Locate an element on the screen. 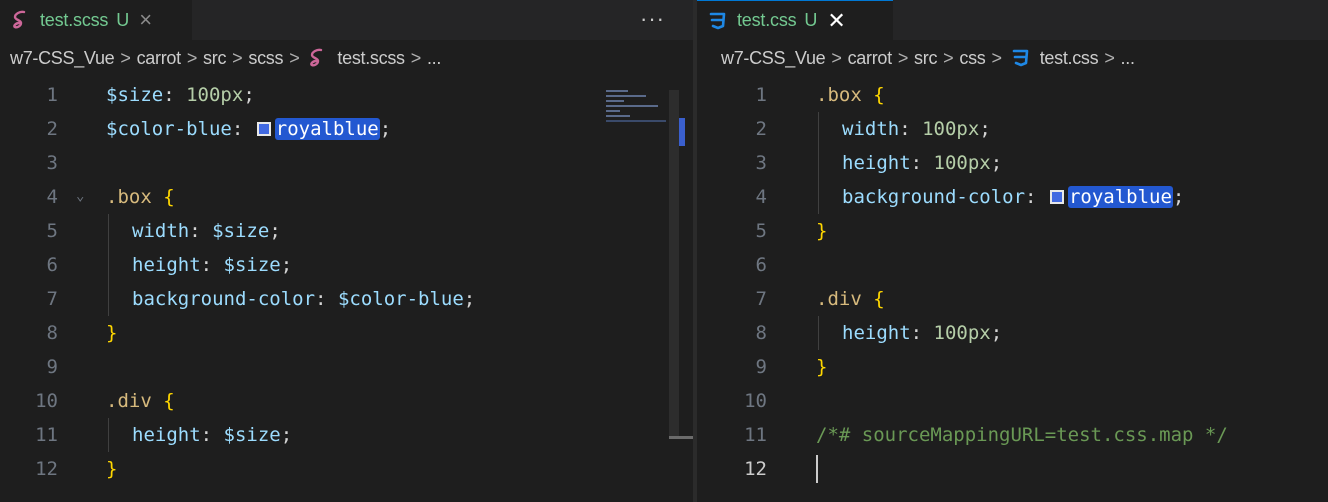  code-line: background-color: $color-blue; is located at coordinates (304, 299).